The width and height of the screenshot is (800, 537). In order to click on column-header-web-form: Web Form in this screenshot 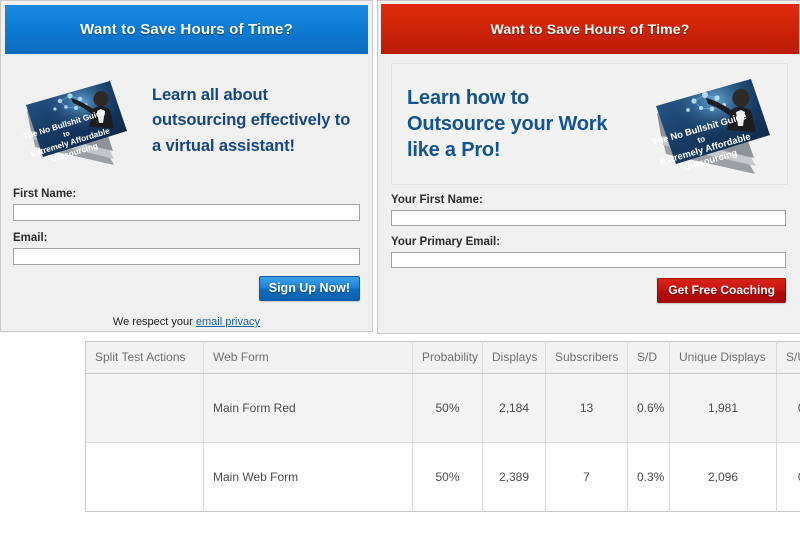, I will do `click(308, 357)`.